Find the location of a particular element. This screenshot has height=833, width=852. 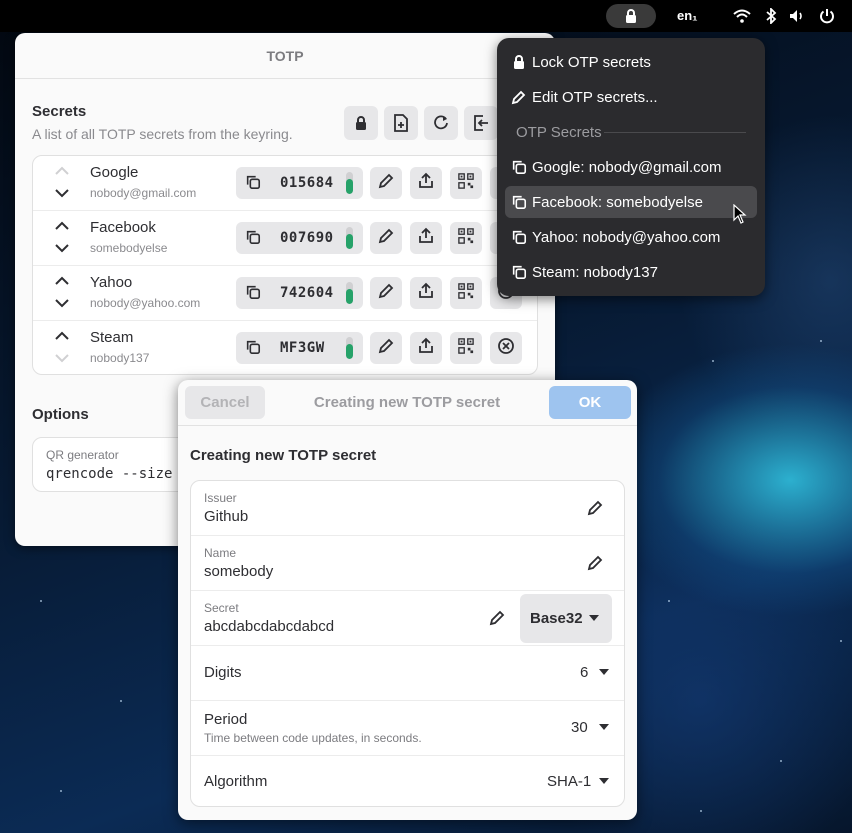

copy-code-button: 015684 is located at coordinates (299, 183).